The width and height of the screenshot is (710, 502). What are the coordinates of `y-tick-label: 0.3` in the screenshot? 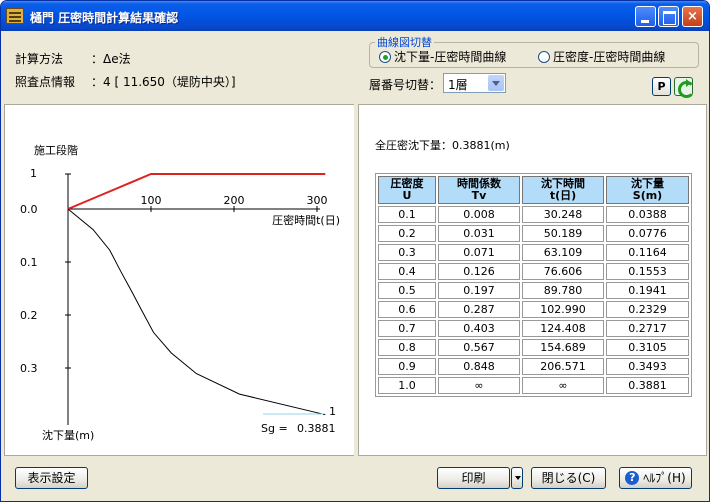 It's located at (29, 368).